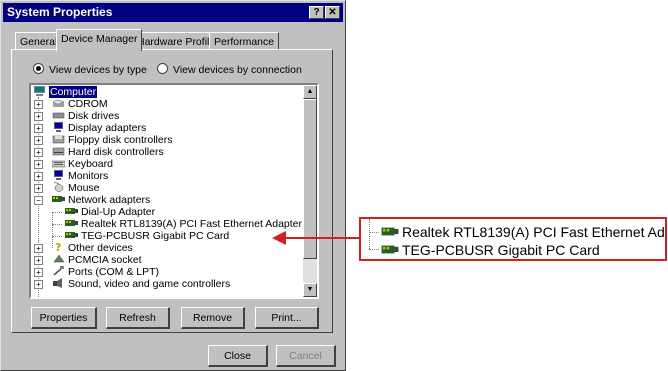  Describe the element at coordinates (105, 260) in the screenshot. I see `tree-item-label: PCMCIA socket` at that location.